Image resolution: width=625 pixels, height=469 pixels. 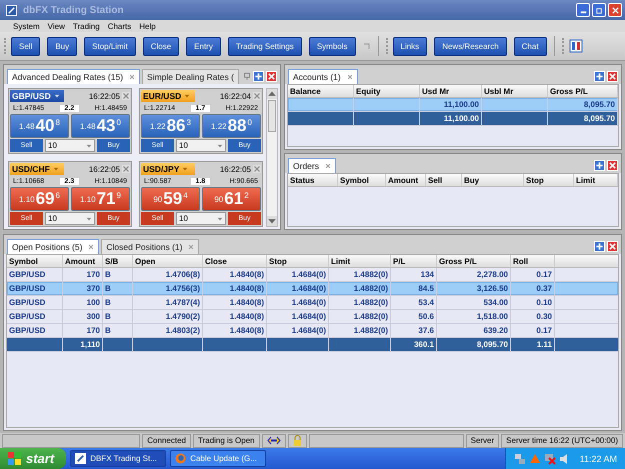 I want to click on scroll-down-icon, so click(x=272, y=221).